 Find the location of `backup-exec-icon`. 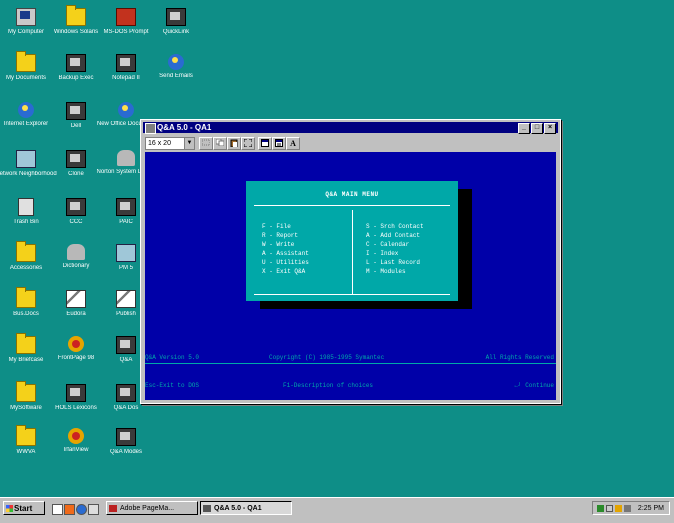

backup-exec-icon is located at coordinates (76, 63).